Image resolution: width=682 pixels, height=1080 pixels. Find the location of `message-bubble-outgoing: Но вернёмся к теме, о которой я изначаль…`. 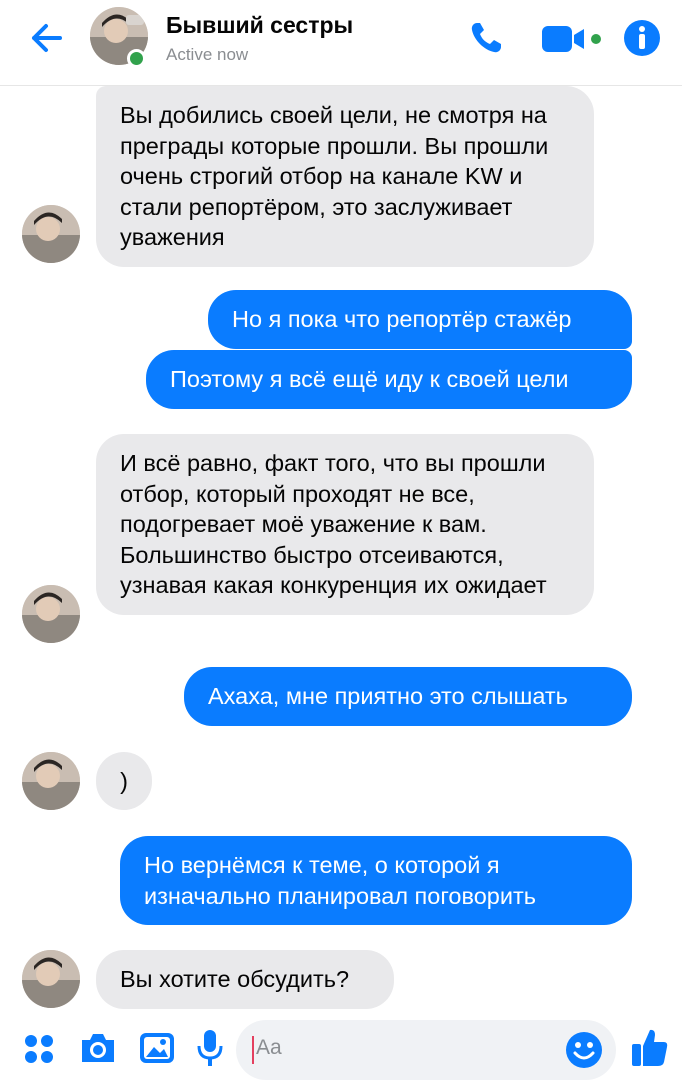

message-bubble-outgoing: Но вернёмся к теме, о которой я изначаль… is located at coordinates (376, 880).